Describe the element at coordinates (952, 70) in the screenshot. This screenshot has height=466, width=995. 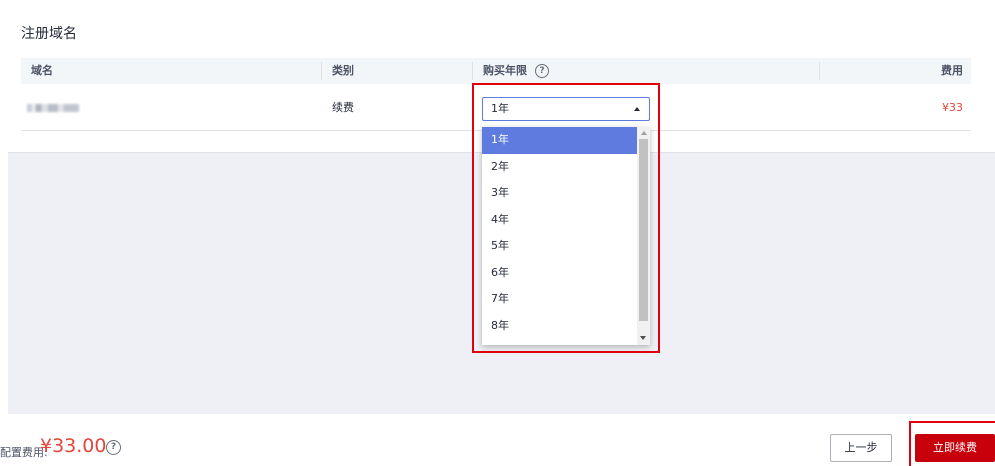
I see `header-fee: 费用` at that location.